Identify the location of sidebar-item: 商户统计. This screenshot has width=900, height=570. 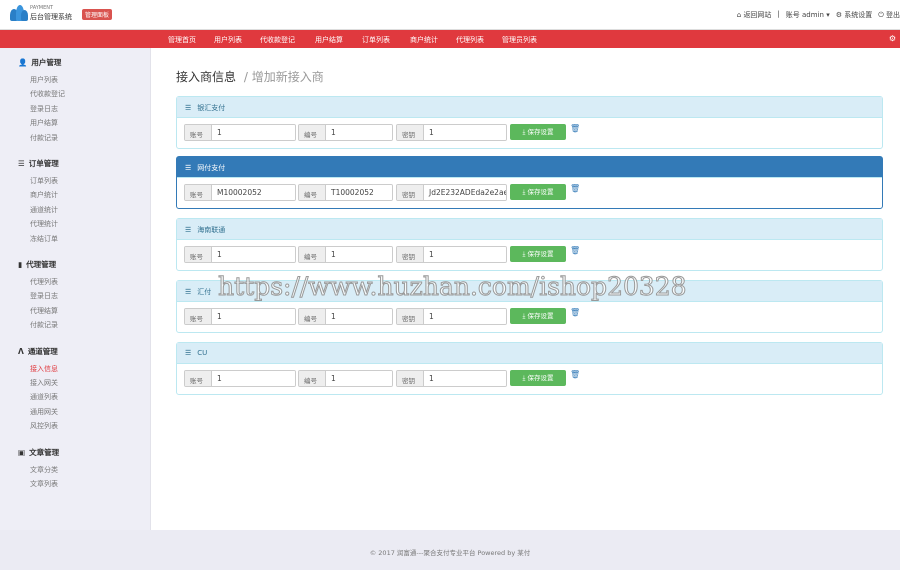
(44, 195).